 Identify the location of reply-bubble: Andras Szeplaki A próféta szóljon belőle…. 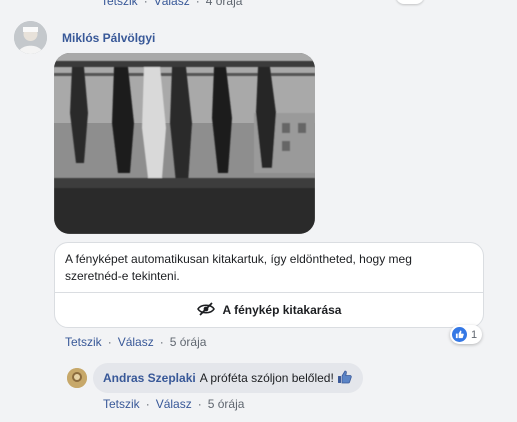
(228, 378).